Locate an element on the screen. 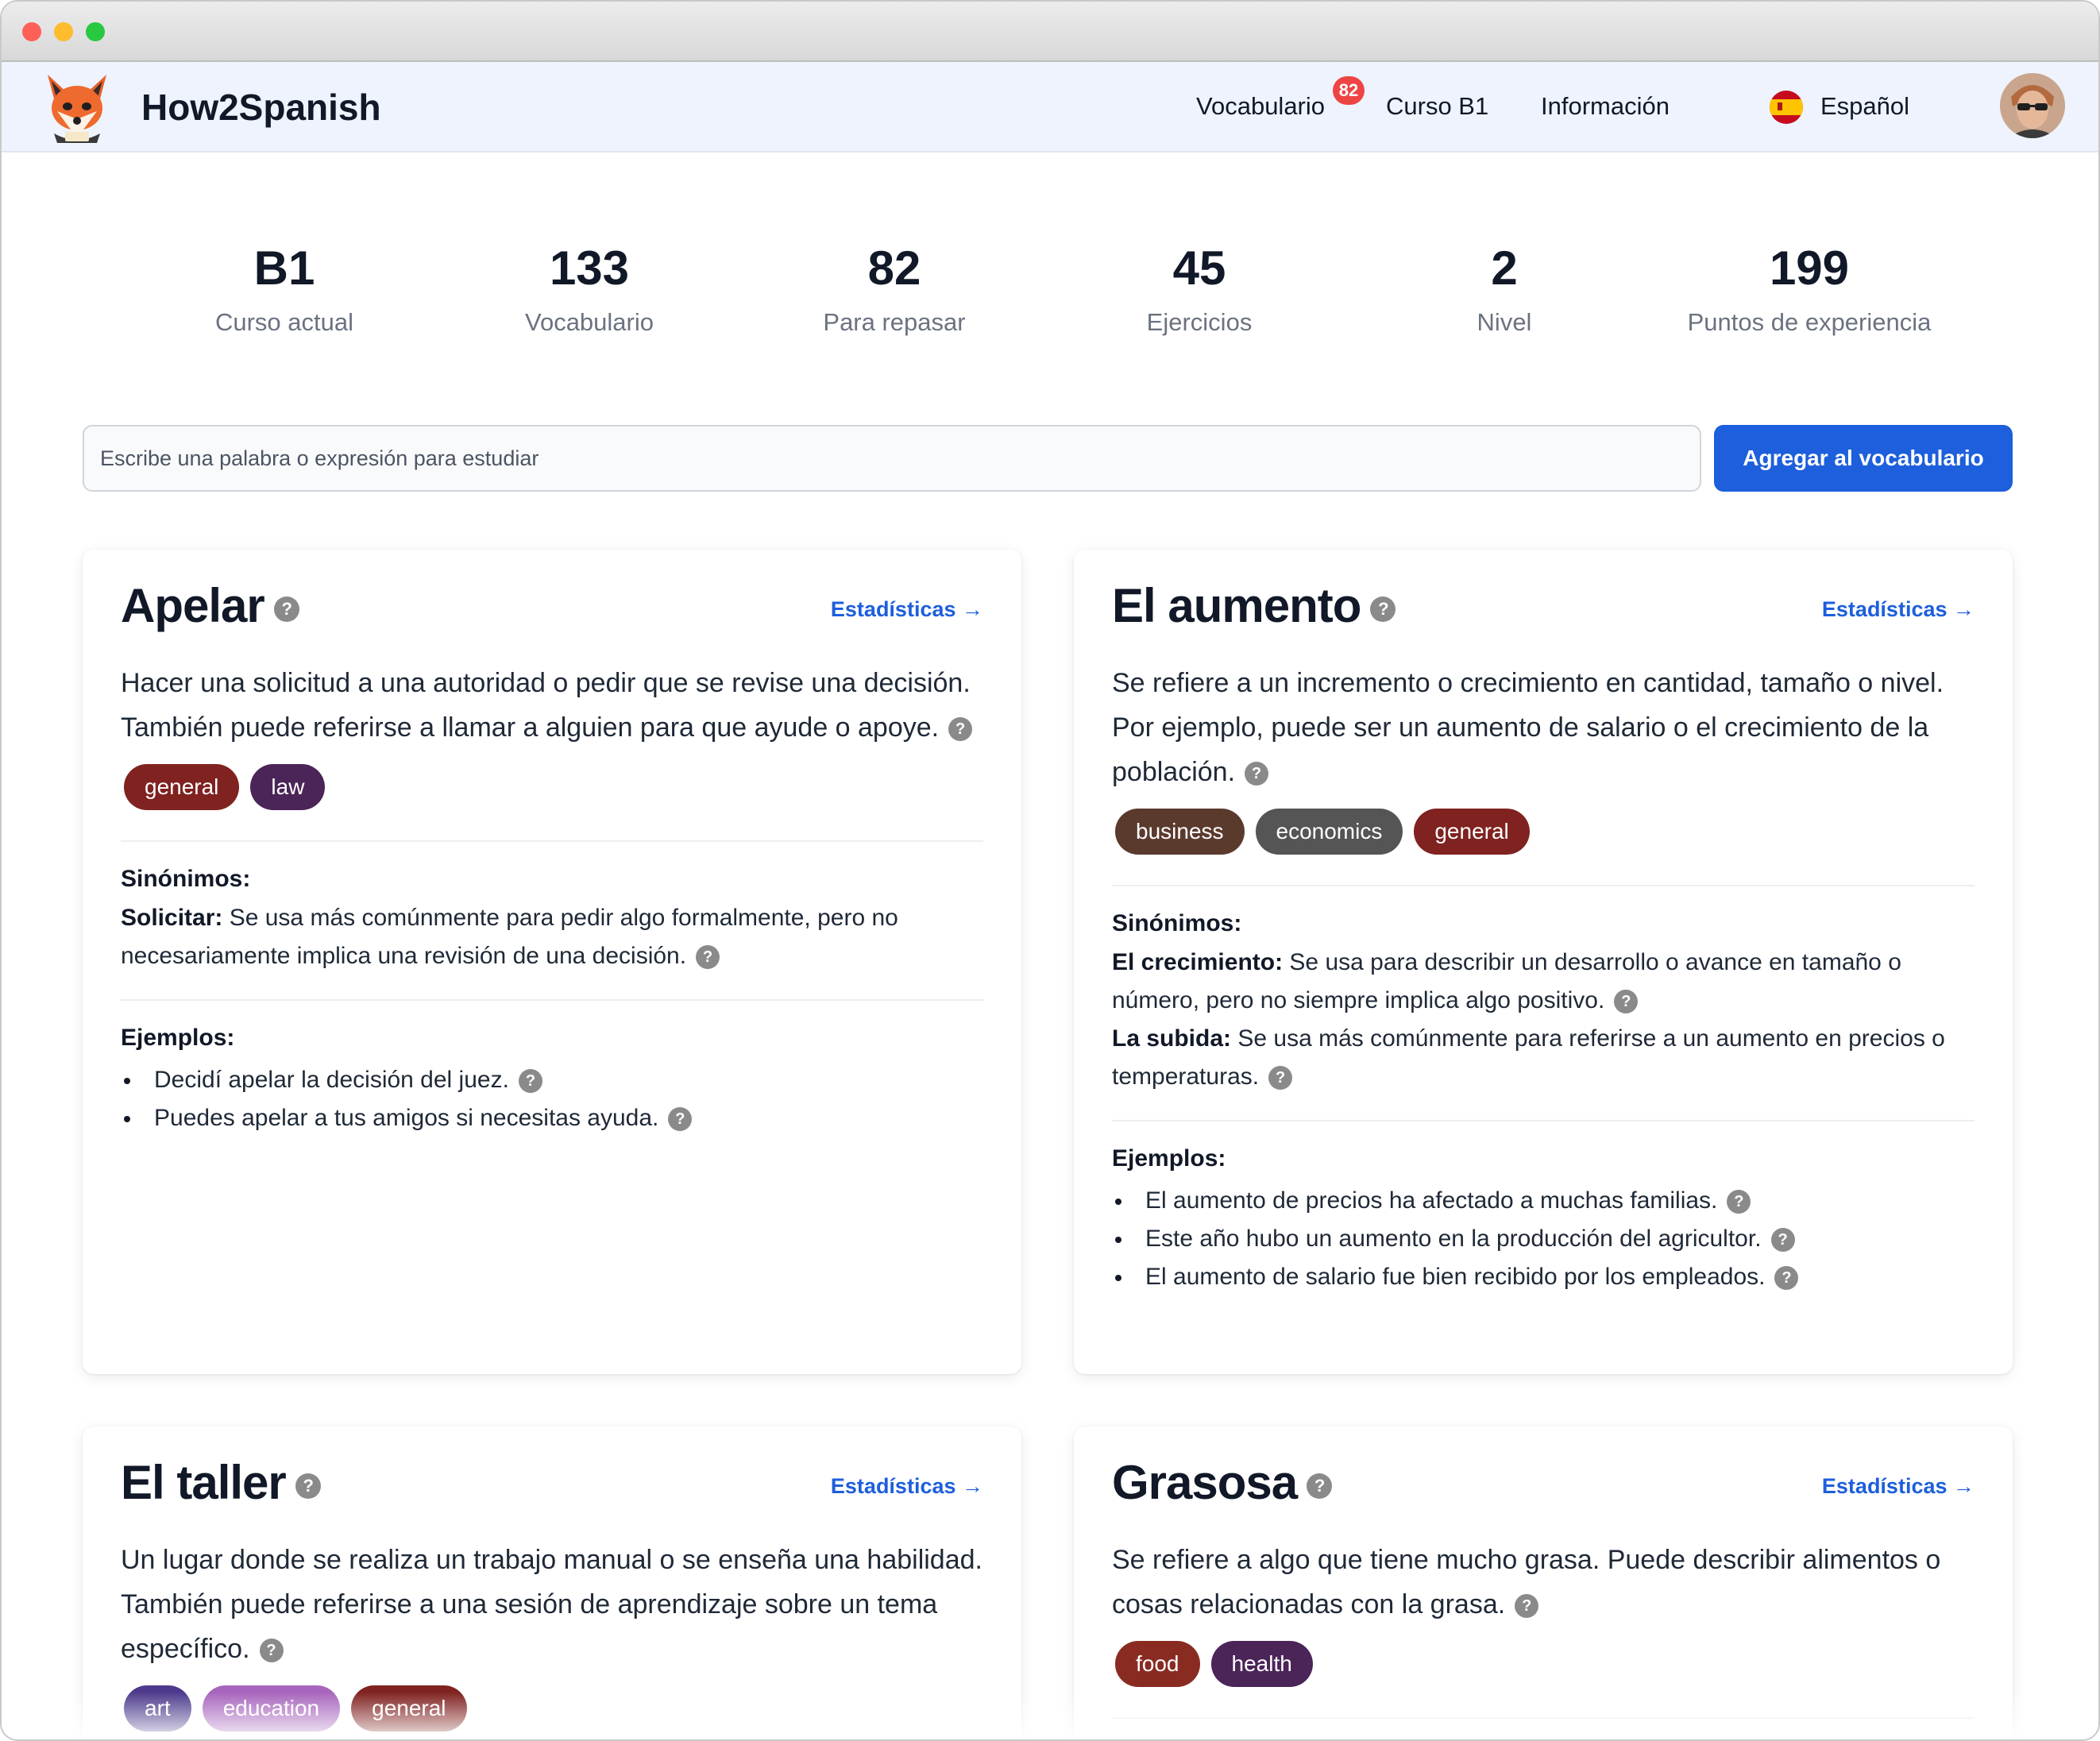  stat-label: Nivel is located at coordinates (1504, 322).